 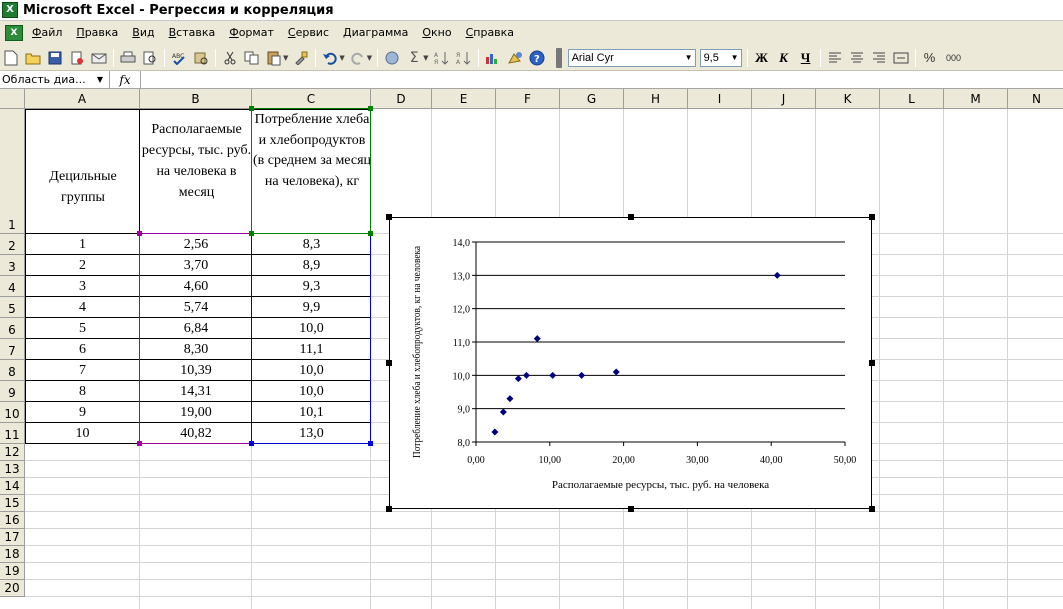 What do you see at coordinates (720, 57) in the screenshot?
I see `font-size-box: 9,5 ▼` at bounding box center [720, 57].